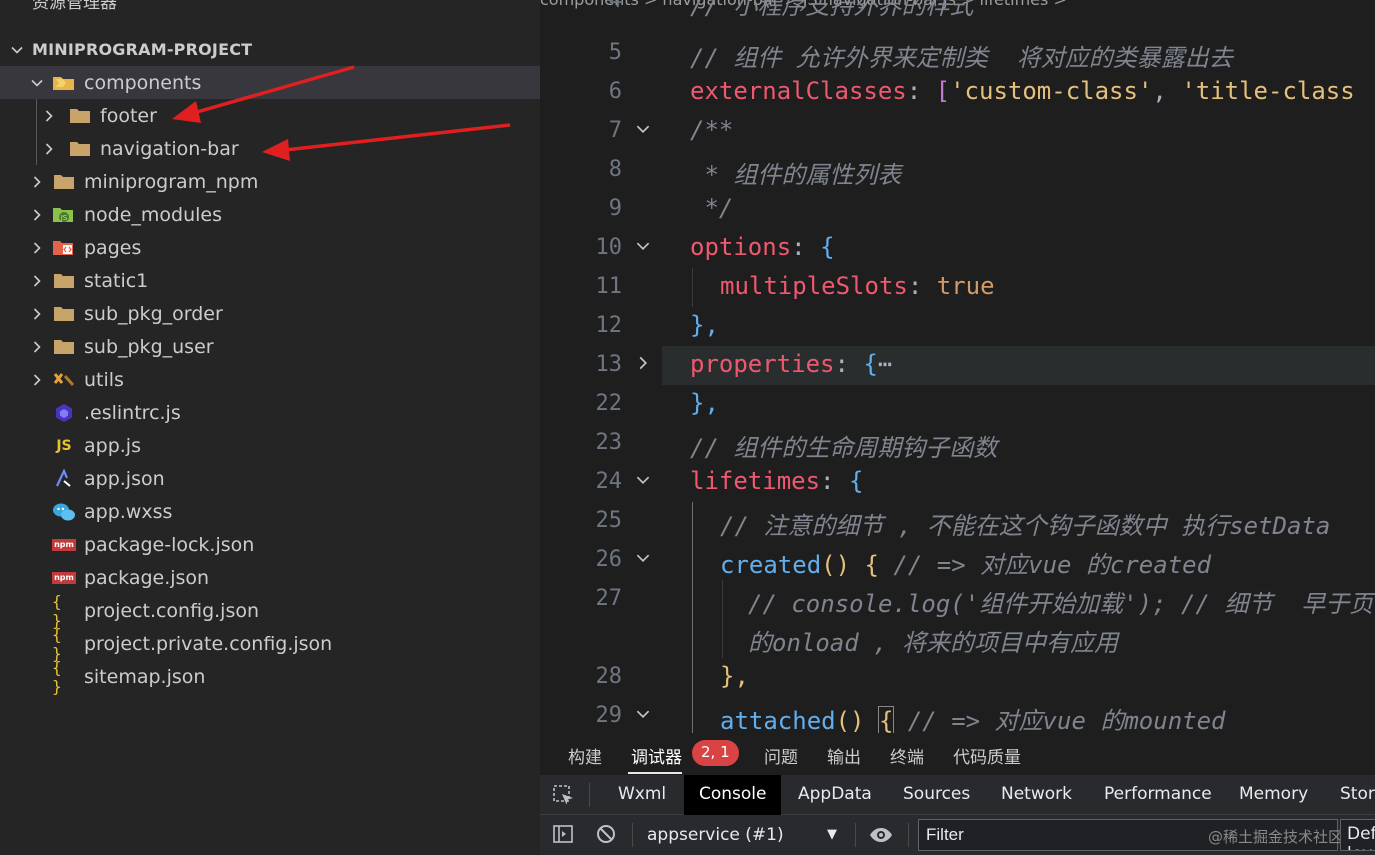 Image resolution: width=1375 pixels, height=855 pixels. I want to click on js-icon: JS, so click(64, 445).